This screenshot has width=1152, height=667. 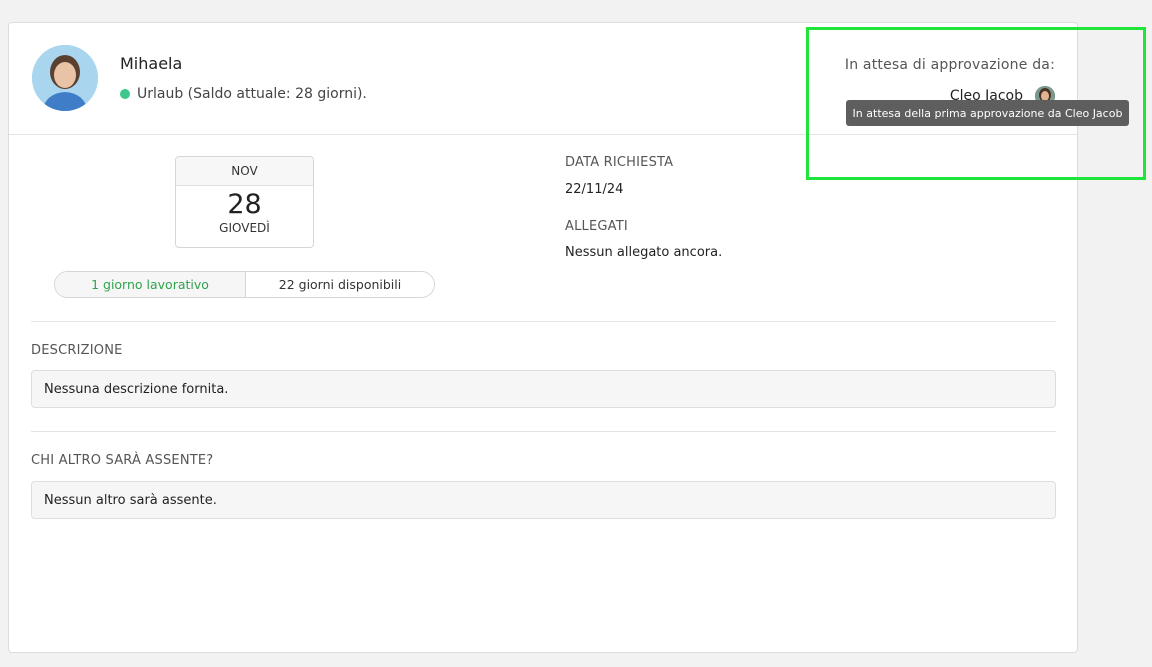 I want to click on employee-avatar, so click(x=65, y=78).